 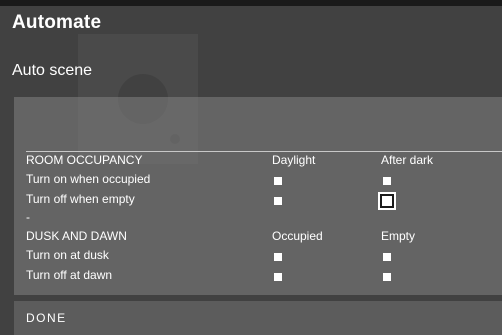 I want to click on checkbox-off-dawn-occupied, so click(x=278, y=277).